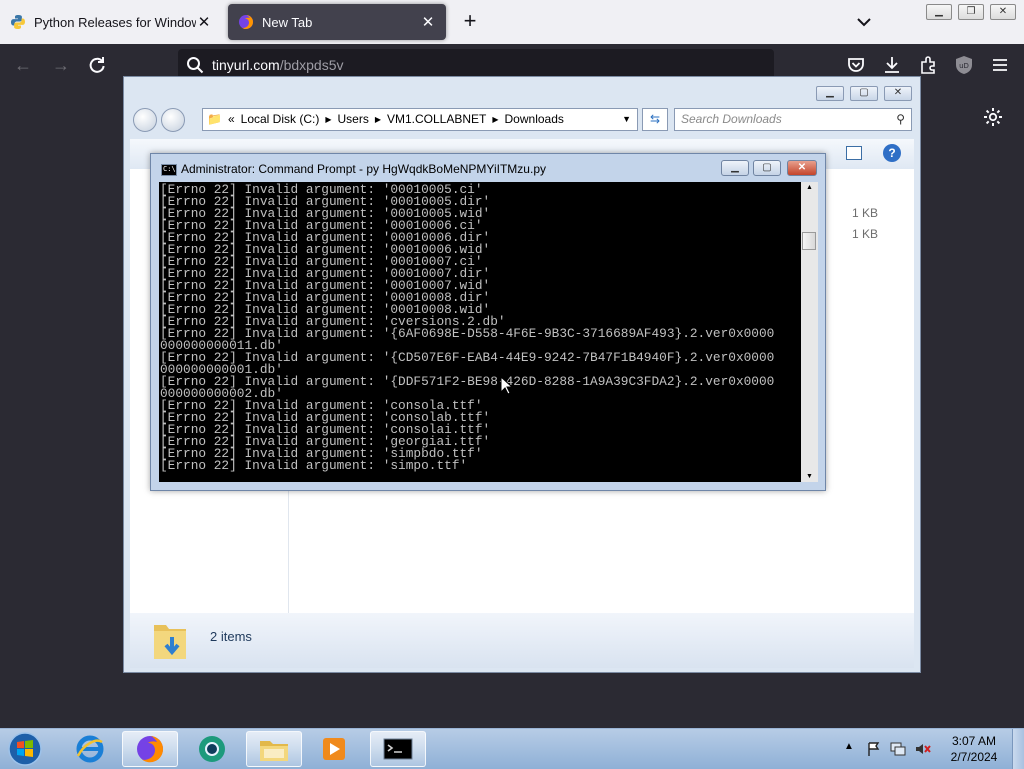  Describe the element at coordinates (170, 642) in the screenshot. I see `downloads-folder-icon` at that location.